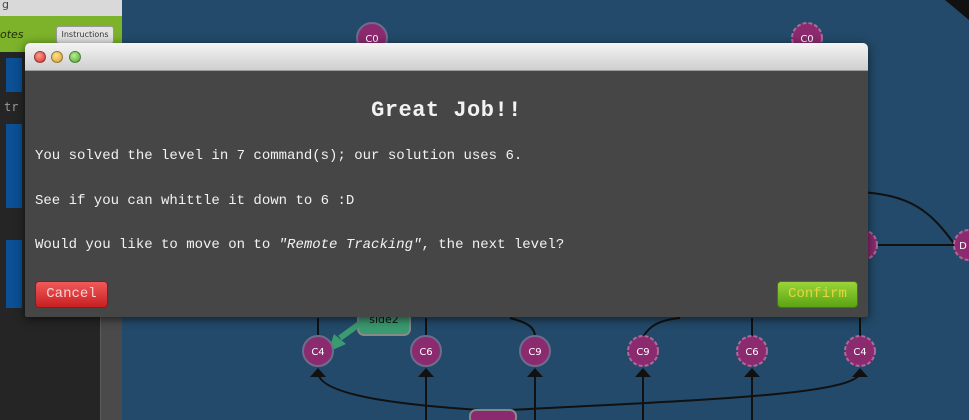 The width and height of the screenshot is (969, 420). What do you see at coordinates (40, 57) in the screenshot?
I see `close-window-icon` at bounding box center [40, 57].